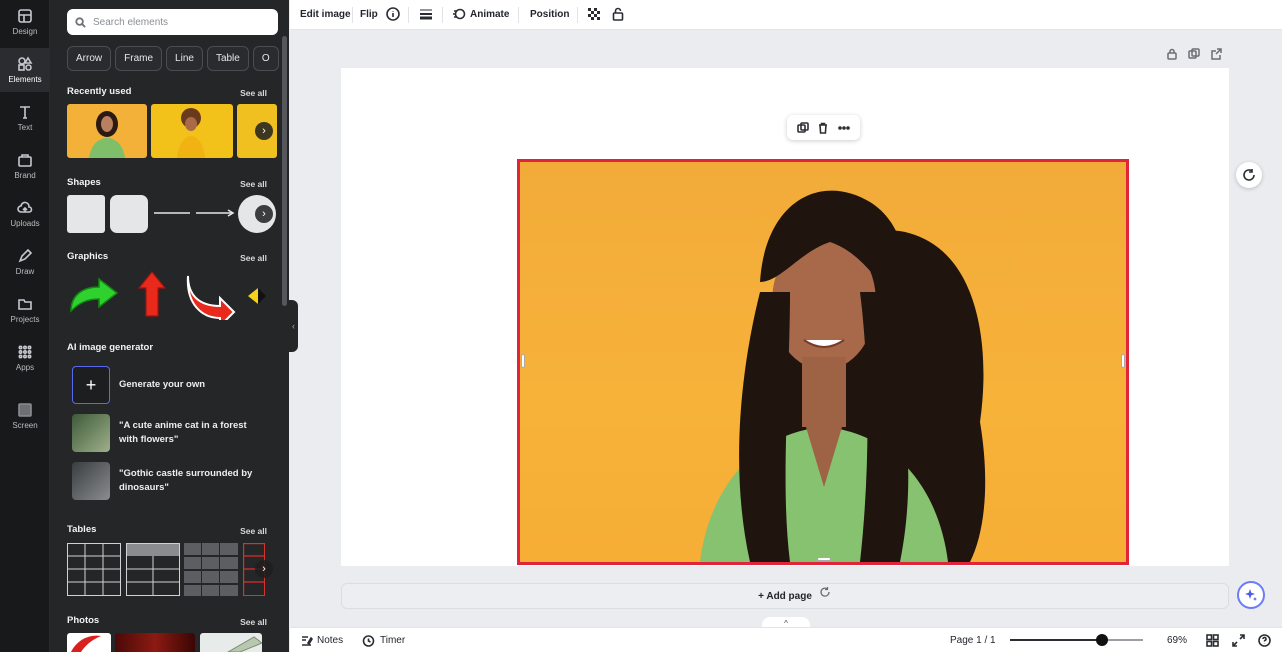  I want to click on shapes-scroll-right-icon: ›, so click(264, 214).